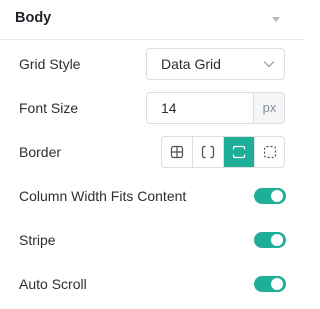 The image size is (320, 309). Describe the element at coordinates (191, 64) in the screenshot. I see `grid-style-value: Data Grid` at that location.